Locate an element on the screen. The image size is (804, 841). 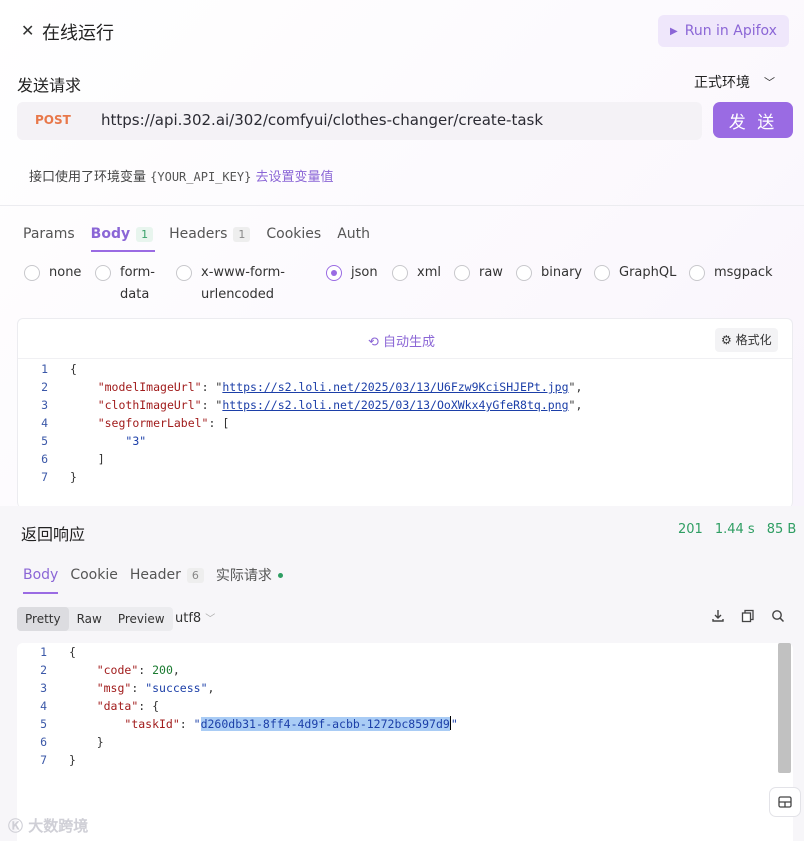
tab-auth: Auth is located at coordinates (353, 234).